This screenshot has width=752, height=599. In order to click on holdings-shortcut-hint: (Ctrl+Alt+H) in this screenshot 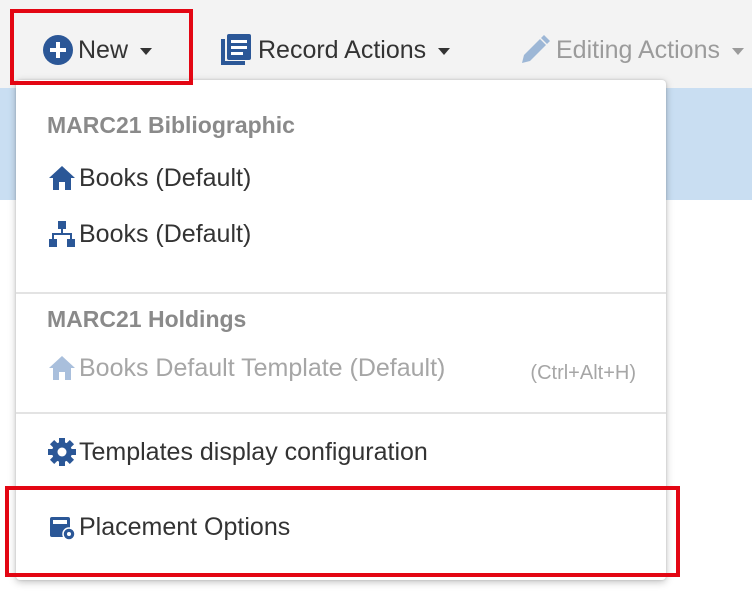, I will do `click(583, 373)`.